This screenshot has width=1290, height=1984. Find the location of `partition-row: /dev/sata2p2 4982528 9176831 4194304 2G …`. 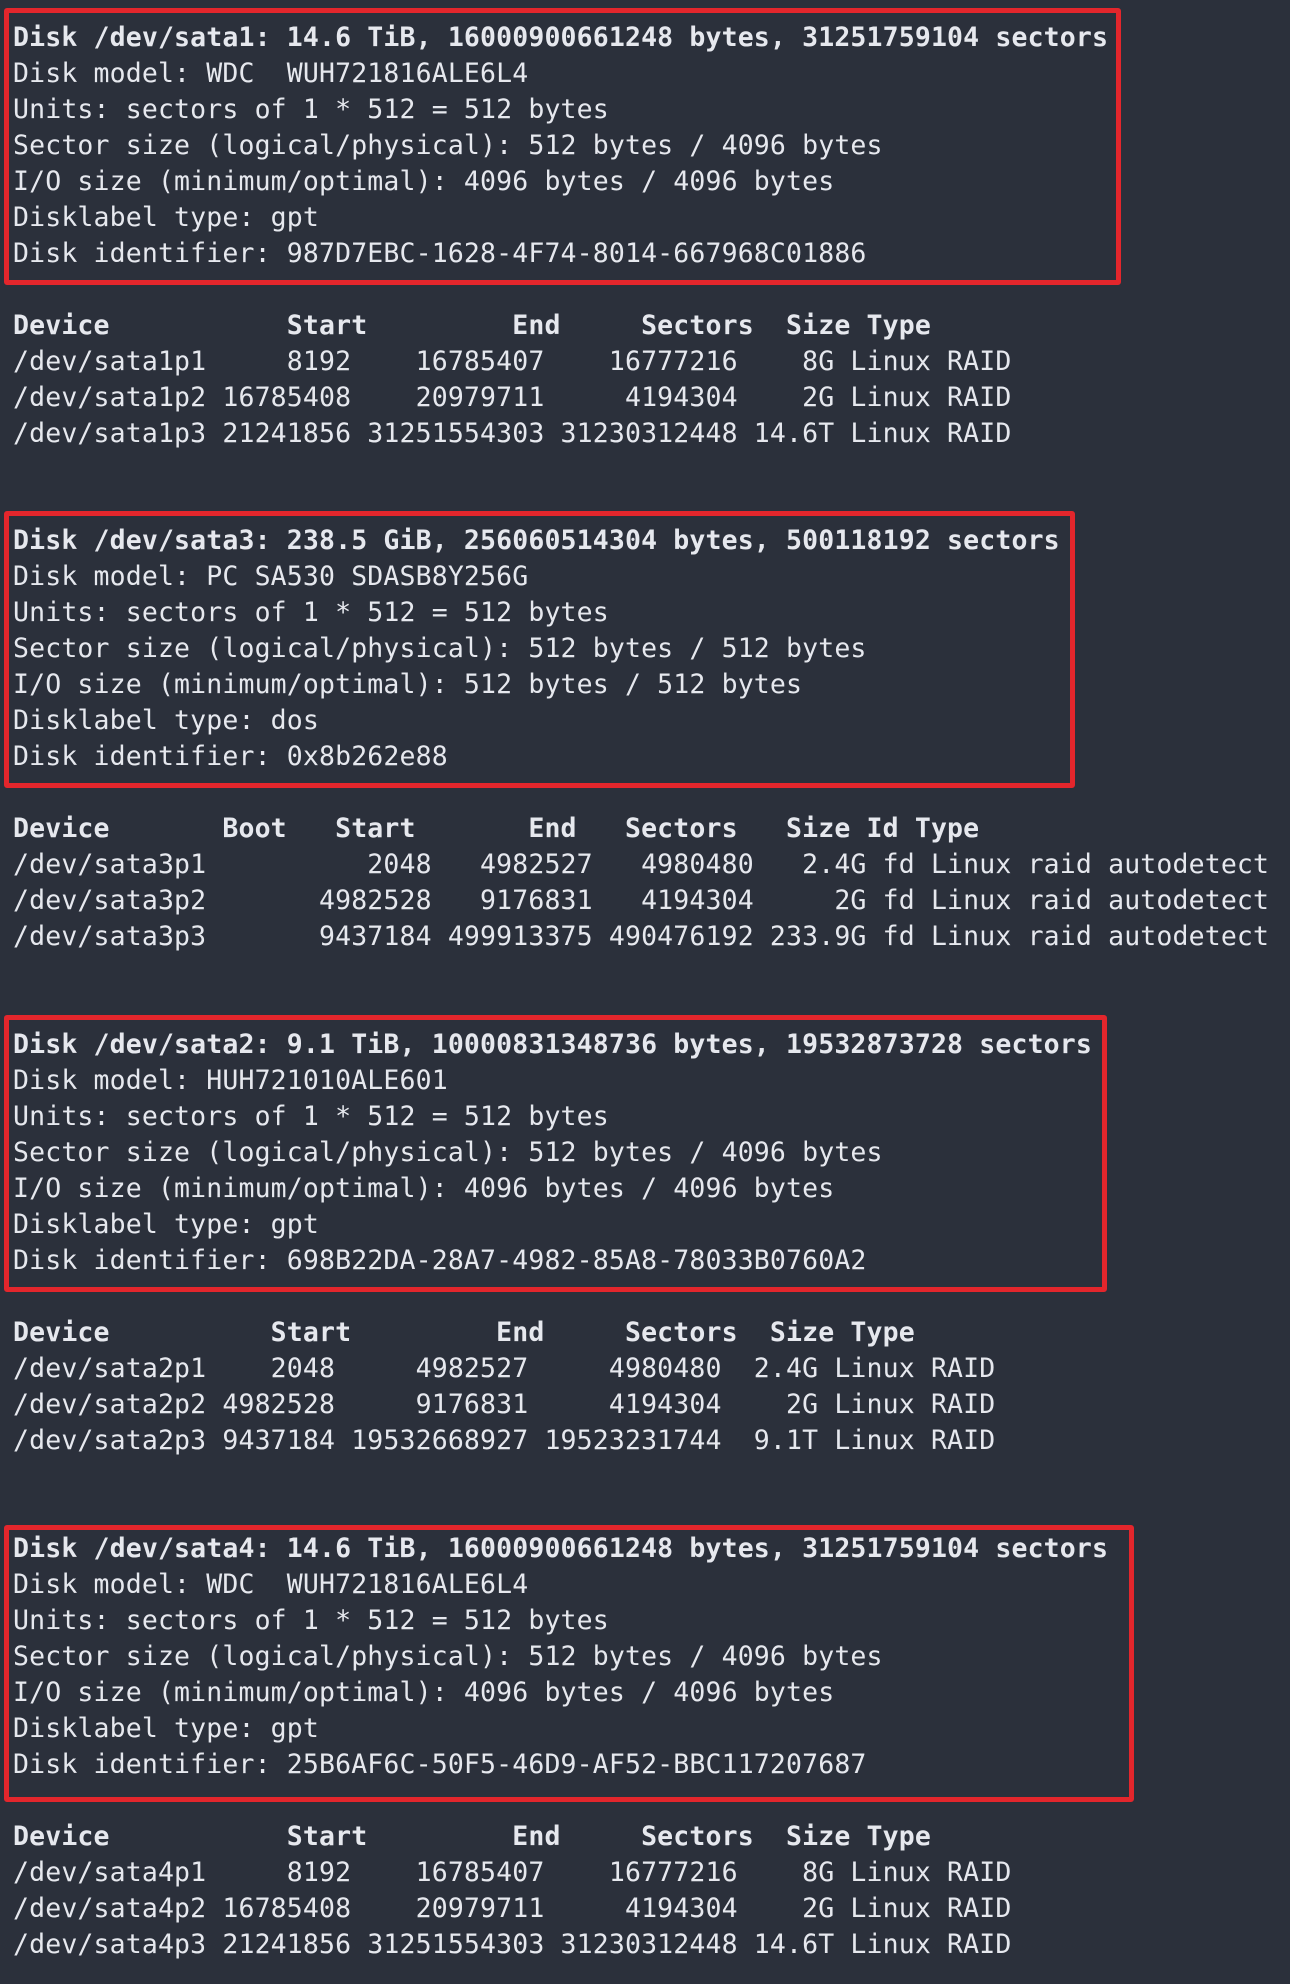

partition-row: /dev/sata2p2 4982528 9176831 4194304 2G … is located at coordinates (504, 1404).